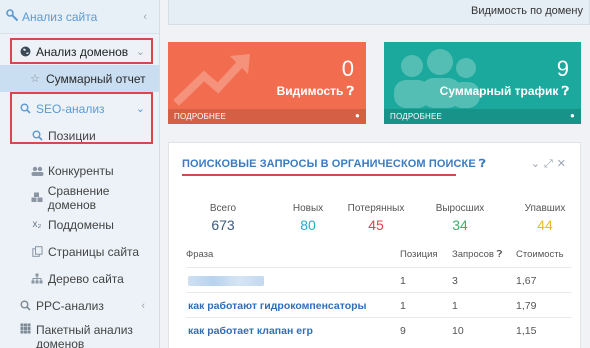 Image resolution: width=590 pixels, height=348 pixels. Describe the element at coordinates (460, 225) in the screenshot. I see `stat-value: 34` at that location.